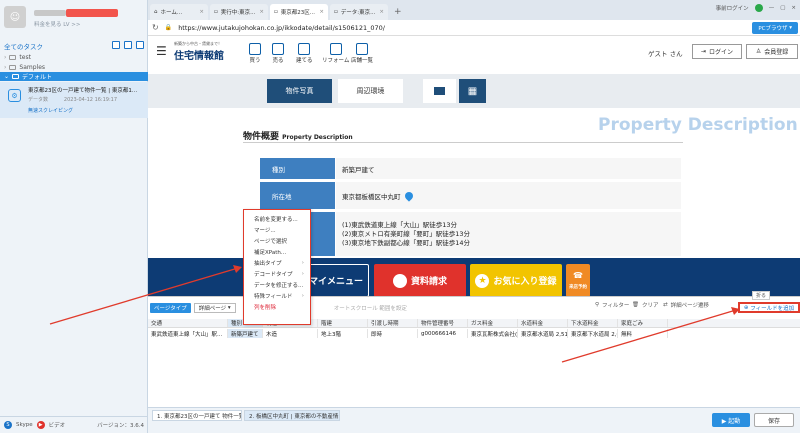  I want to click on browser-tab-active: ▫ 東京都23区... ×, so click(299, 12).